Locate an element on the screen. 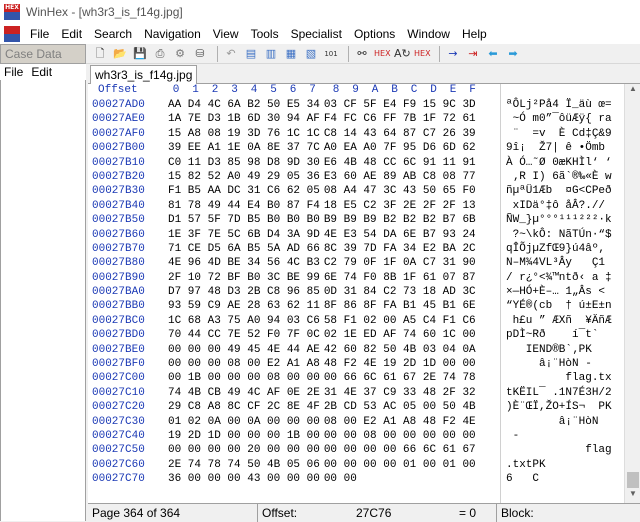 The image size is (640, 522). row-ascii: flag is located at coordinates (558, 450).